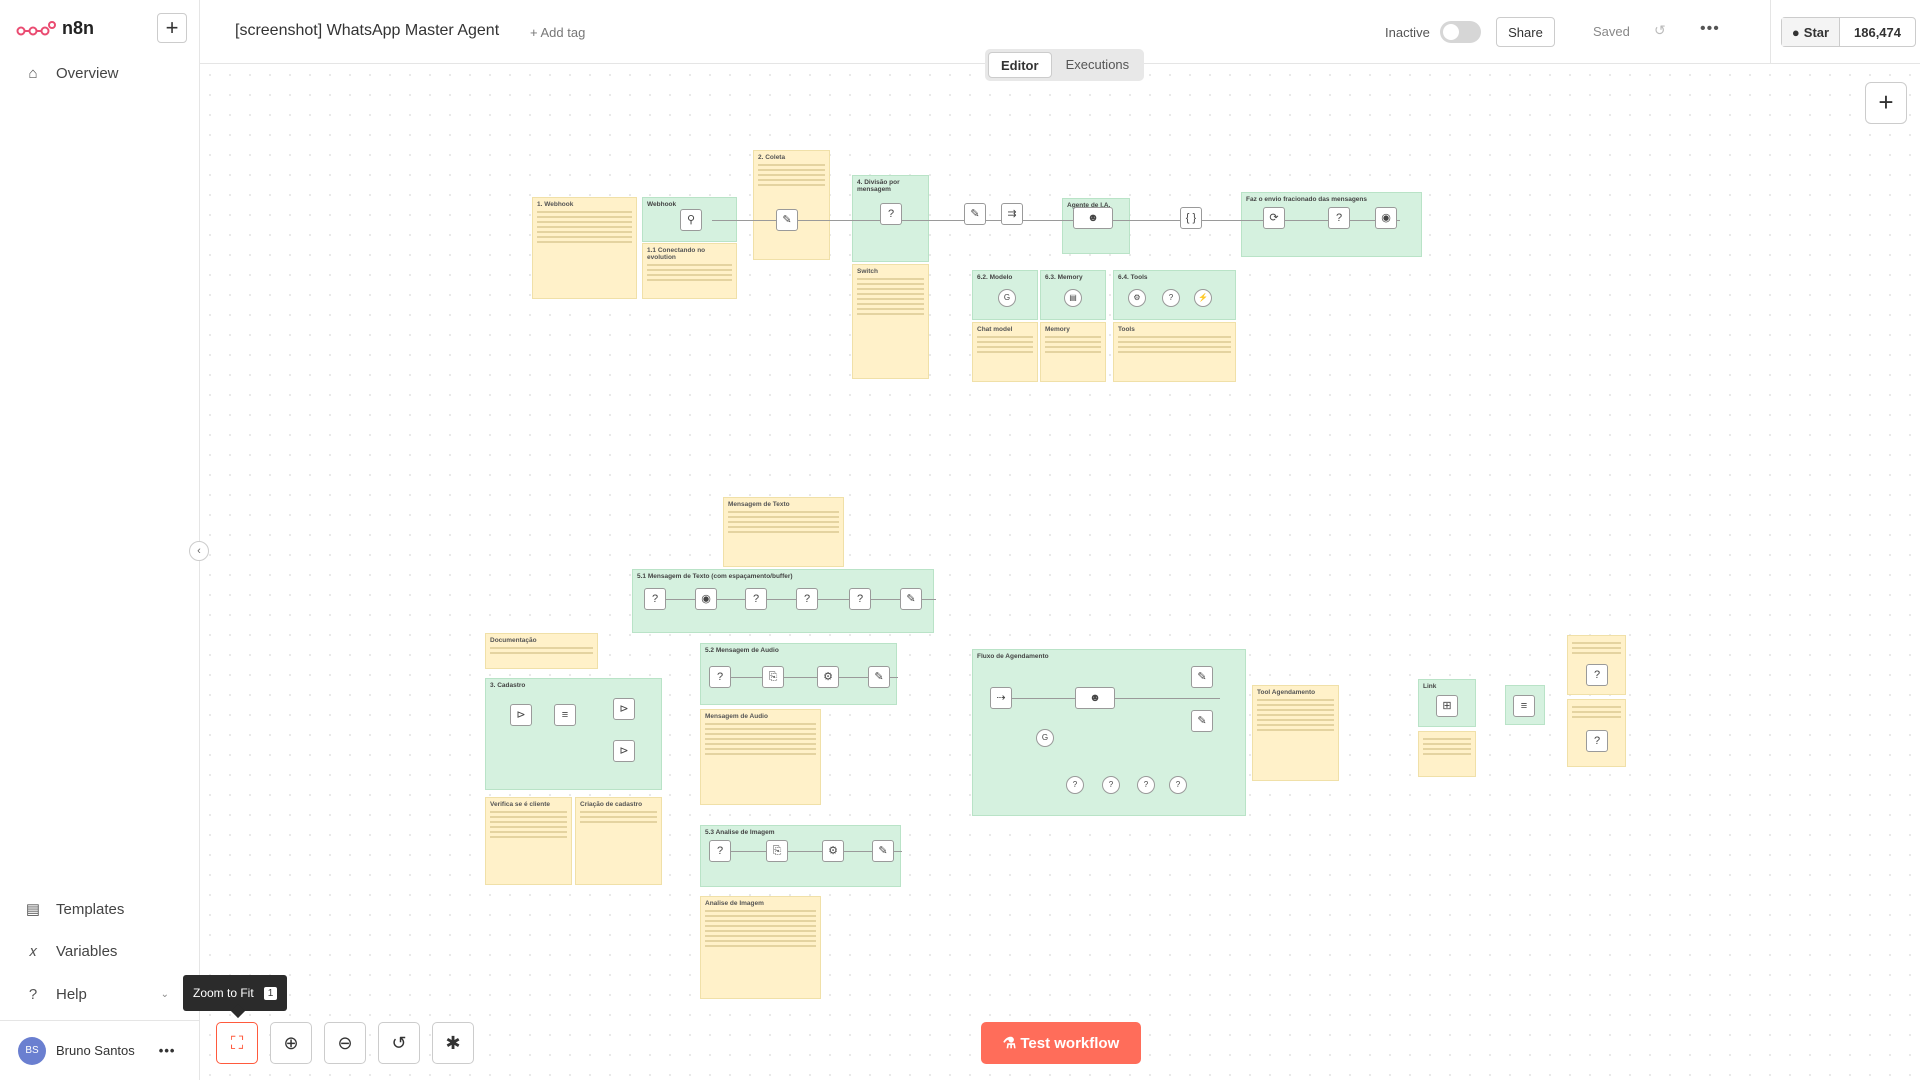 The image size is (1920, 1080). I want to click on workflow-name: [screenshot] WhatsApp Master Agent, so click(367, 31).